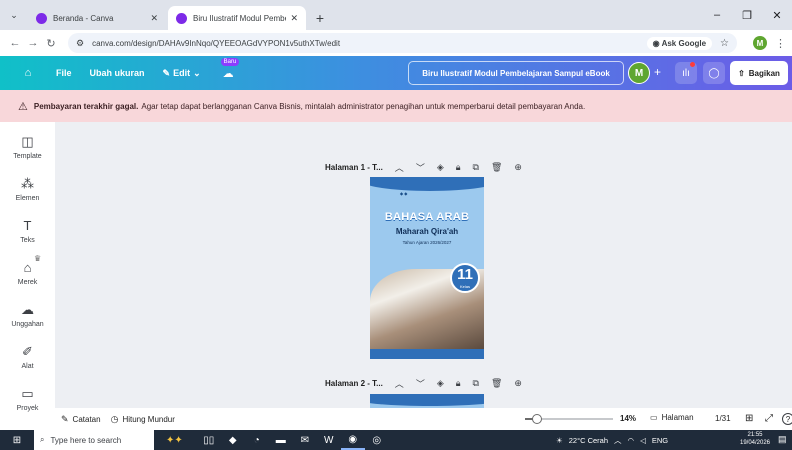 This screenshot has width=792, height=450. What do you see at coordinates (692, 64) in the screenshot?
I see `notification-dot` at bounding box center [692, 64].